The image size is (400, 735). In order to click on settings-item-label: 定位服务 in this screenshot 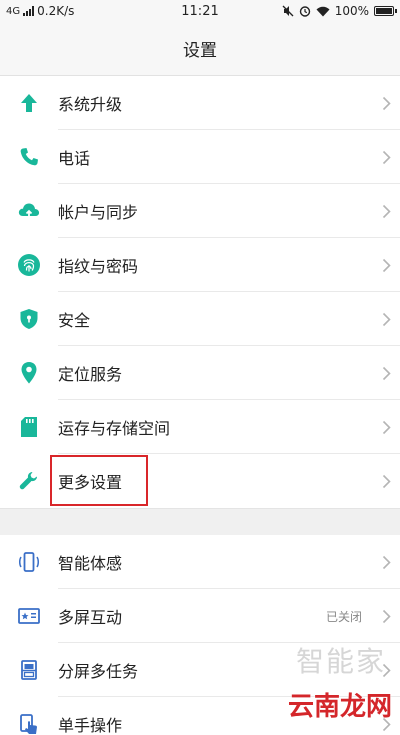, I will do `click(90, 374)`.